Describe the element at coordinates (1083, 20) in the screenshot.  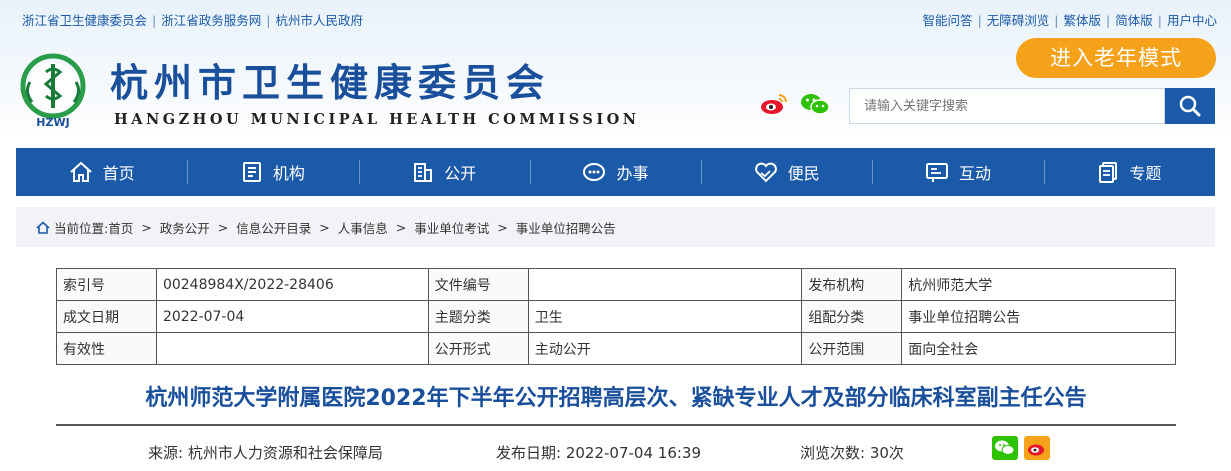
I see `link-traditional: 繁体版` at that location.